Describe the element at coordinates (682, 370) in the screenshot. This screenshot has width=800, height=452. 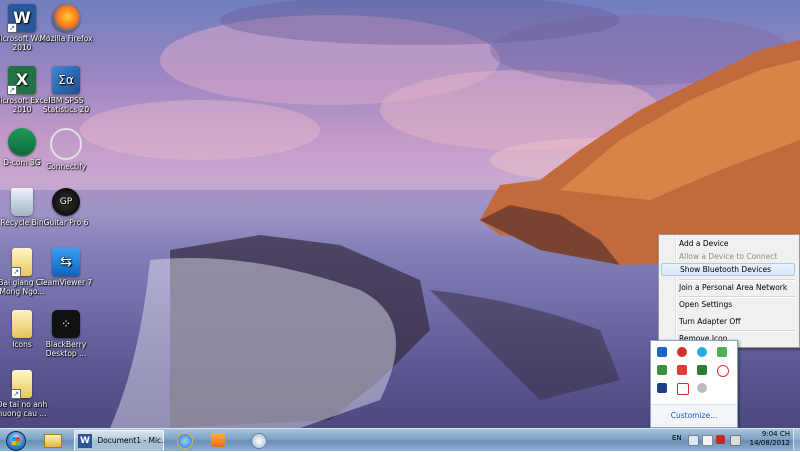
I see `alert-icon` at that location.